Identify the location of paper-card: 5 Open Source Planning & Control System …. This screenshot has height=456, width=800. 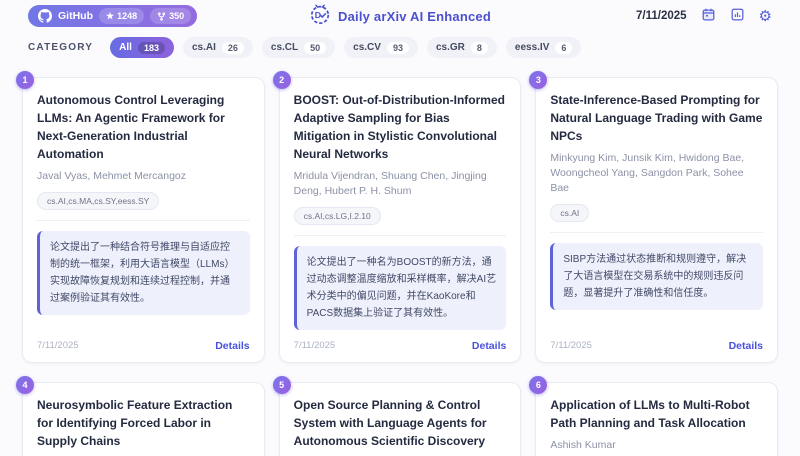
(397, 415).